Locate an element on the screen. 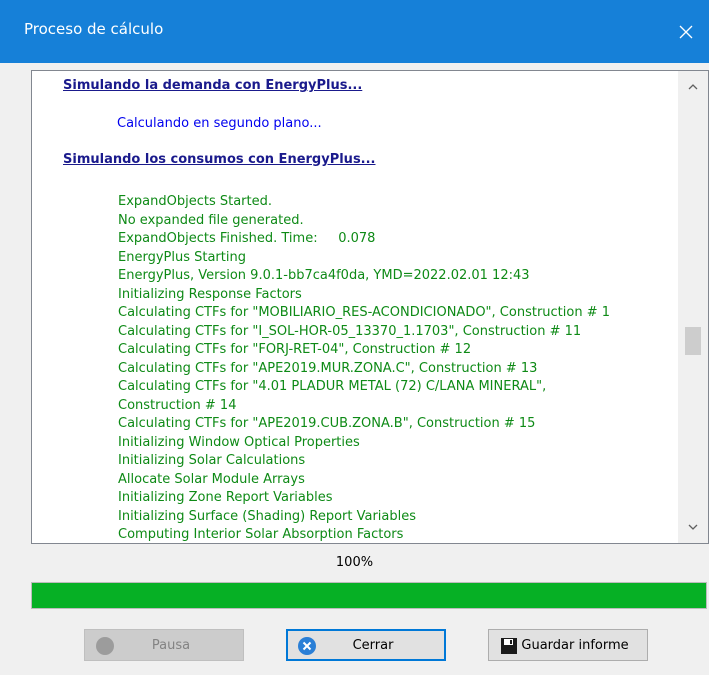 The height and width of the screenshot is (675, 709). progress-bar is located at coordinates (369, 595).